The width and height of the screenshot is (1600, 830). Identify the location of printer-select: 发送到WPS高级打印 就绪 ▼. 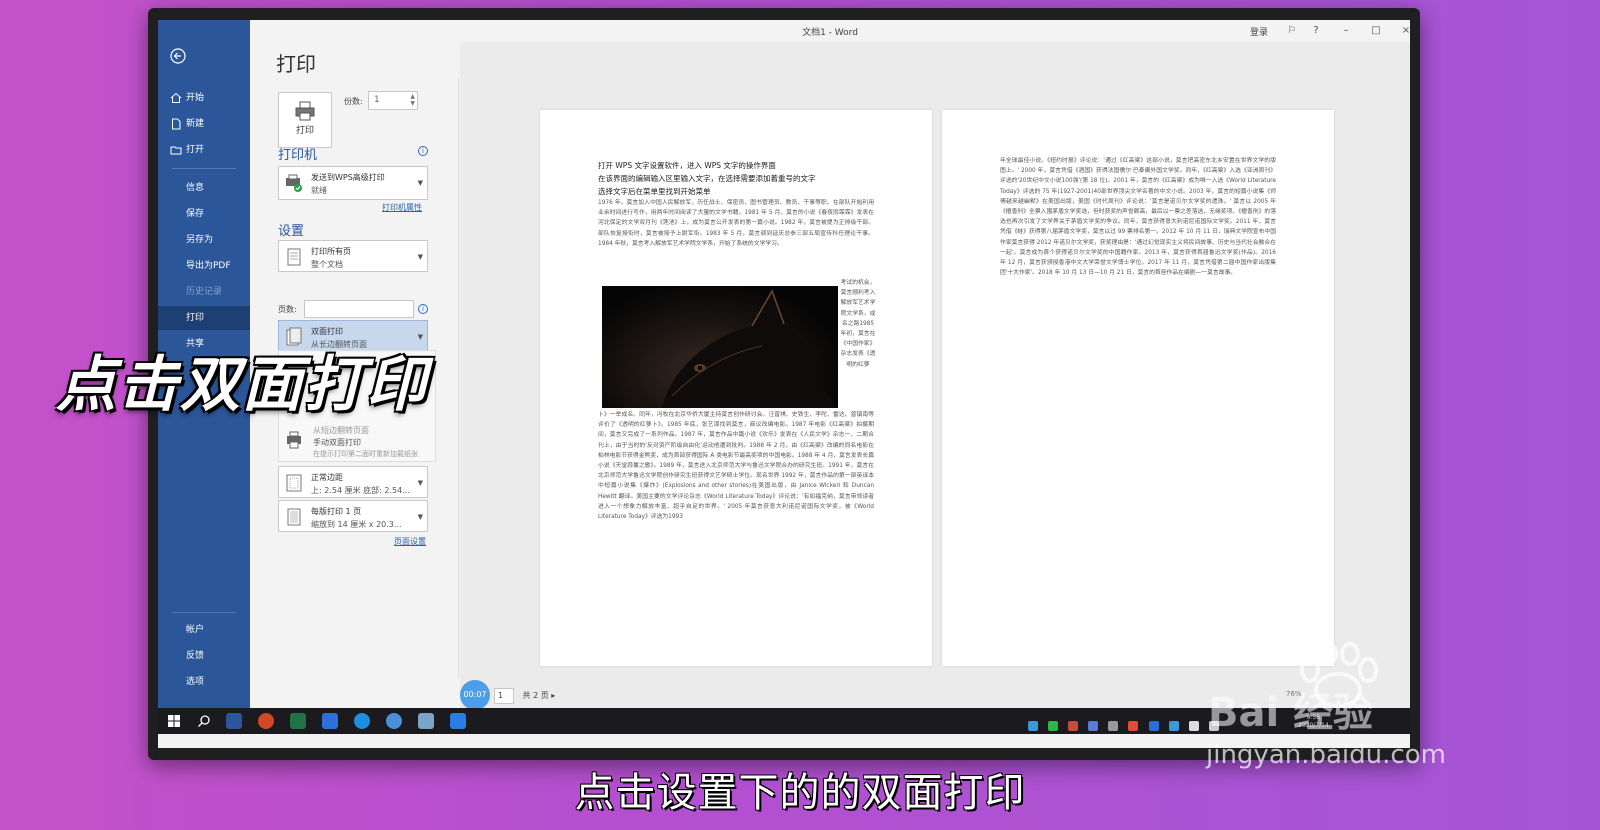
(353, 183).